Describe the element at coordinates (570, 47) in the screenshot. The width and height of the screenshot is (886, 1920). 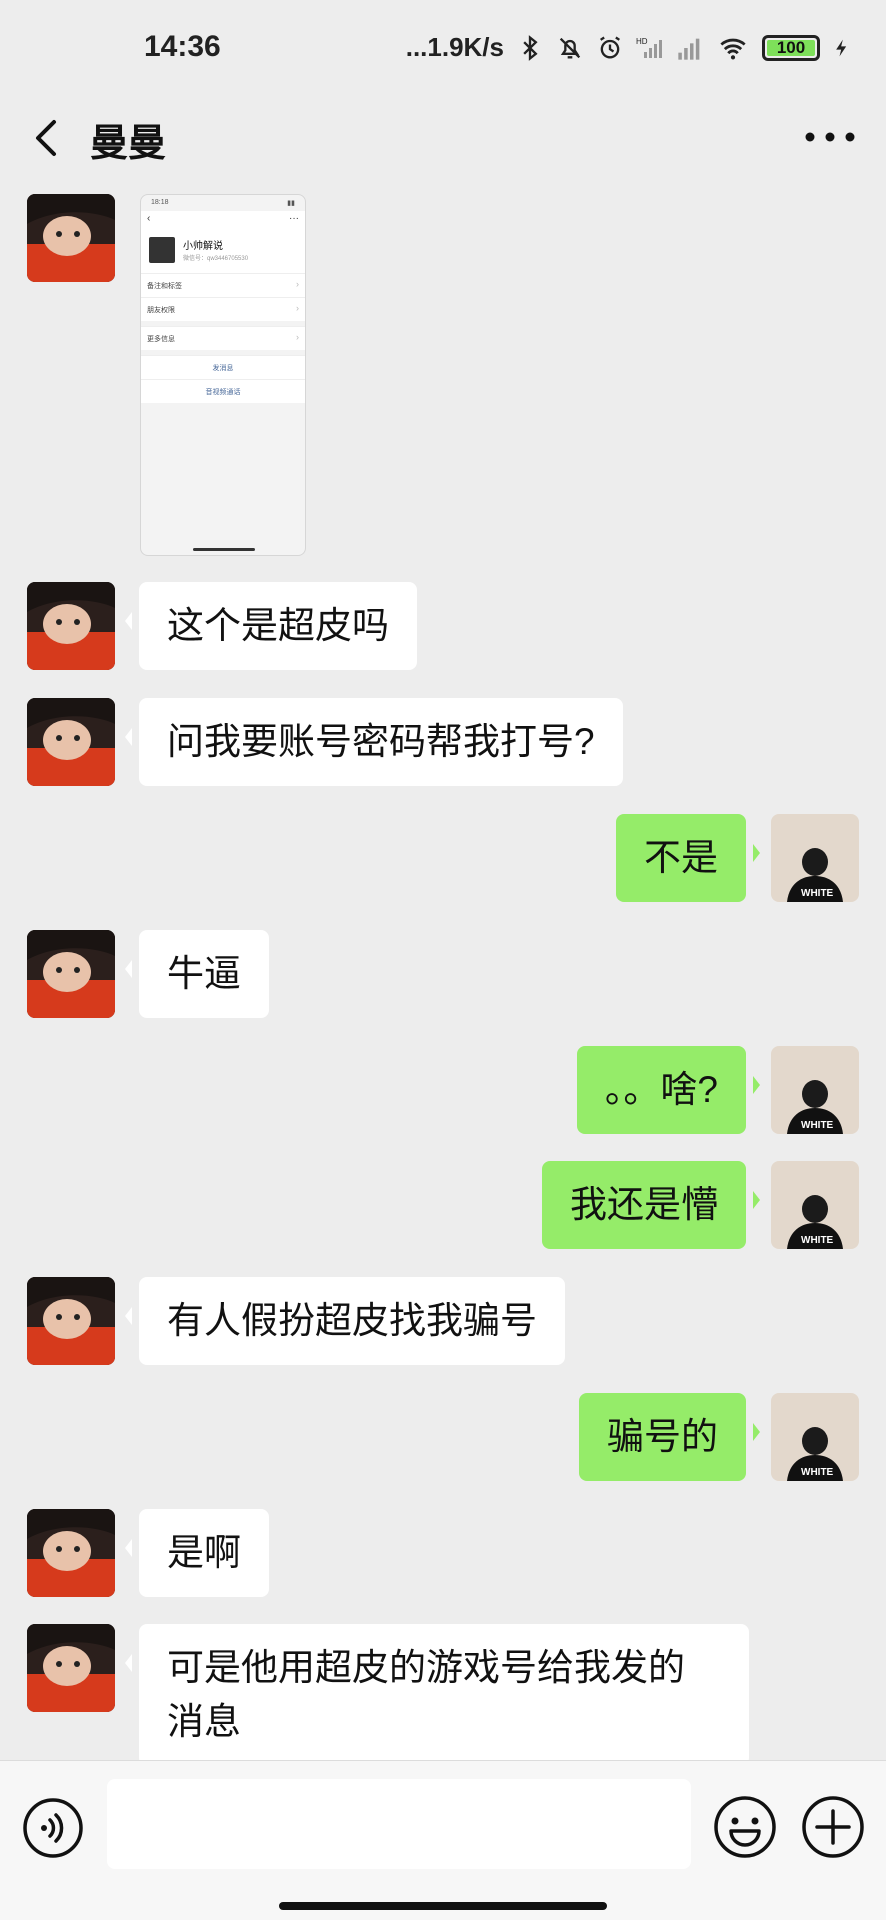
I see `mute-icon` at that location.